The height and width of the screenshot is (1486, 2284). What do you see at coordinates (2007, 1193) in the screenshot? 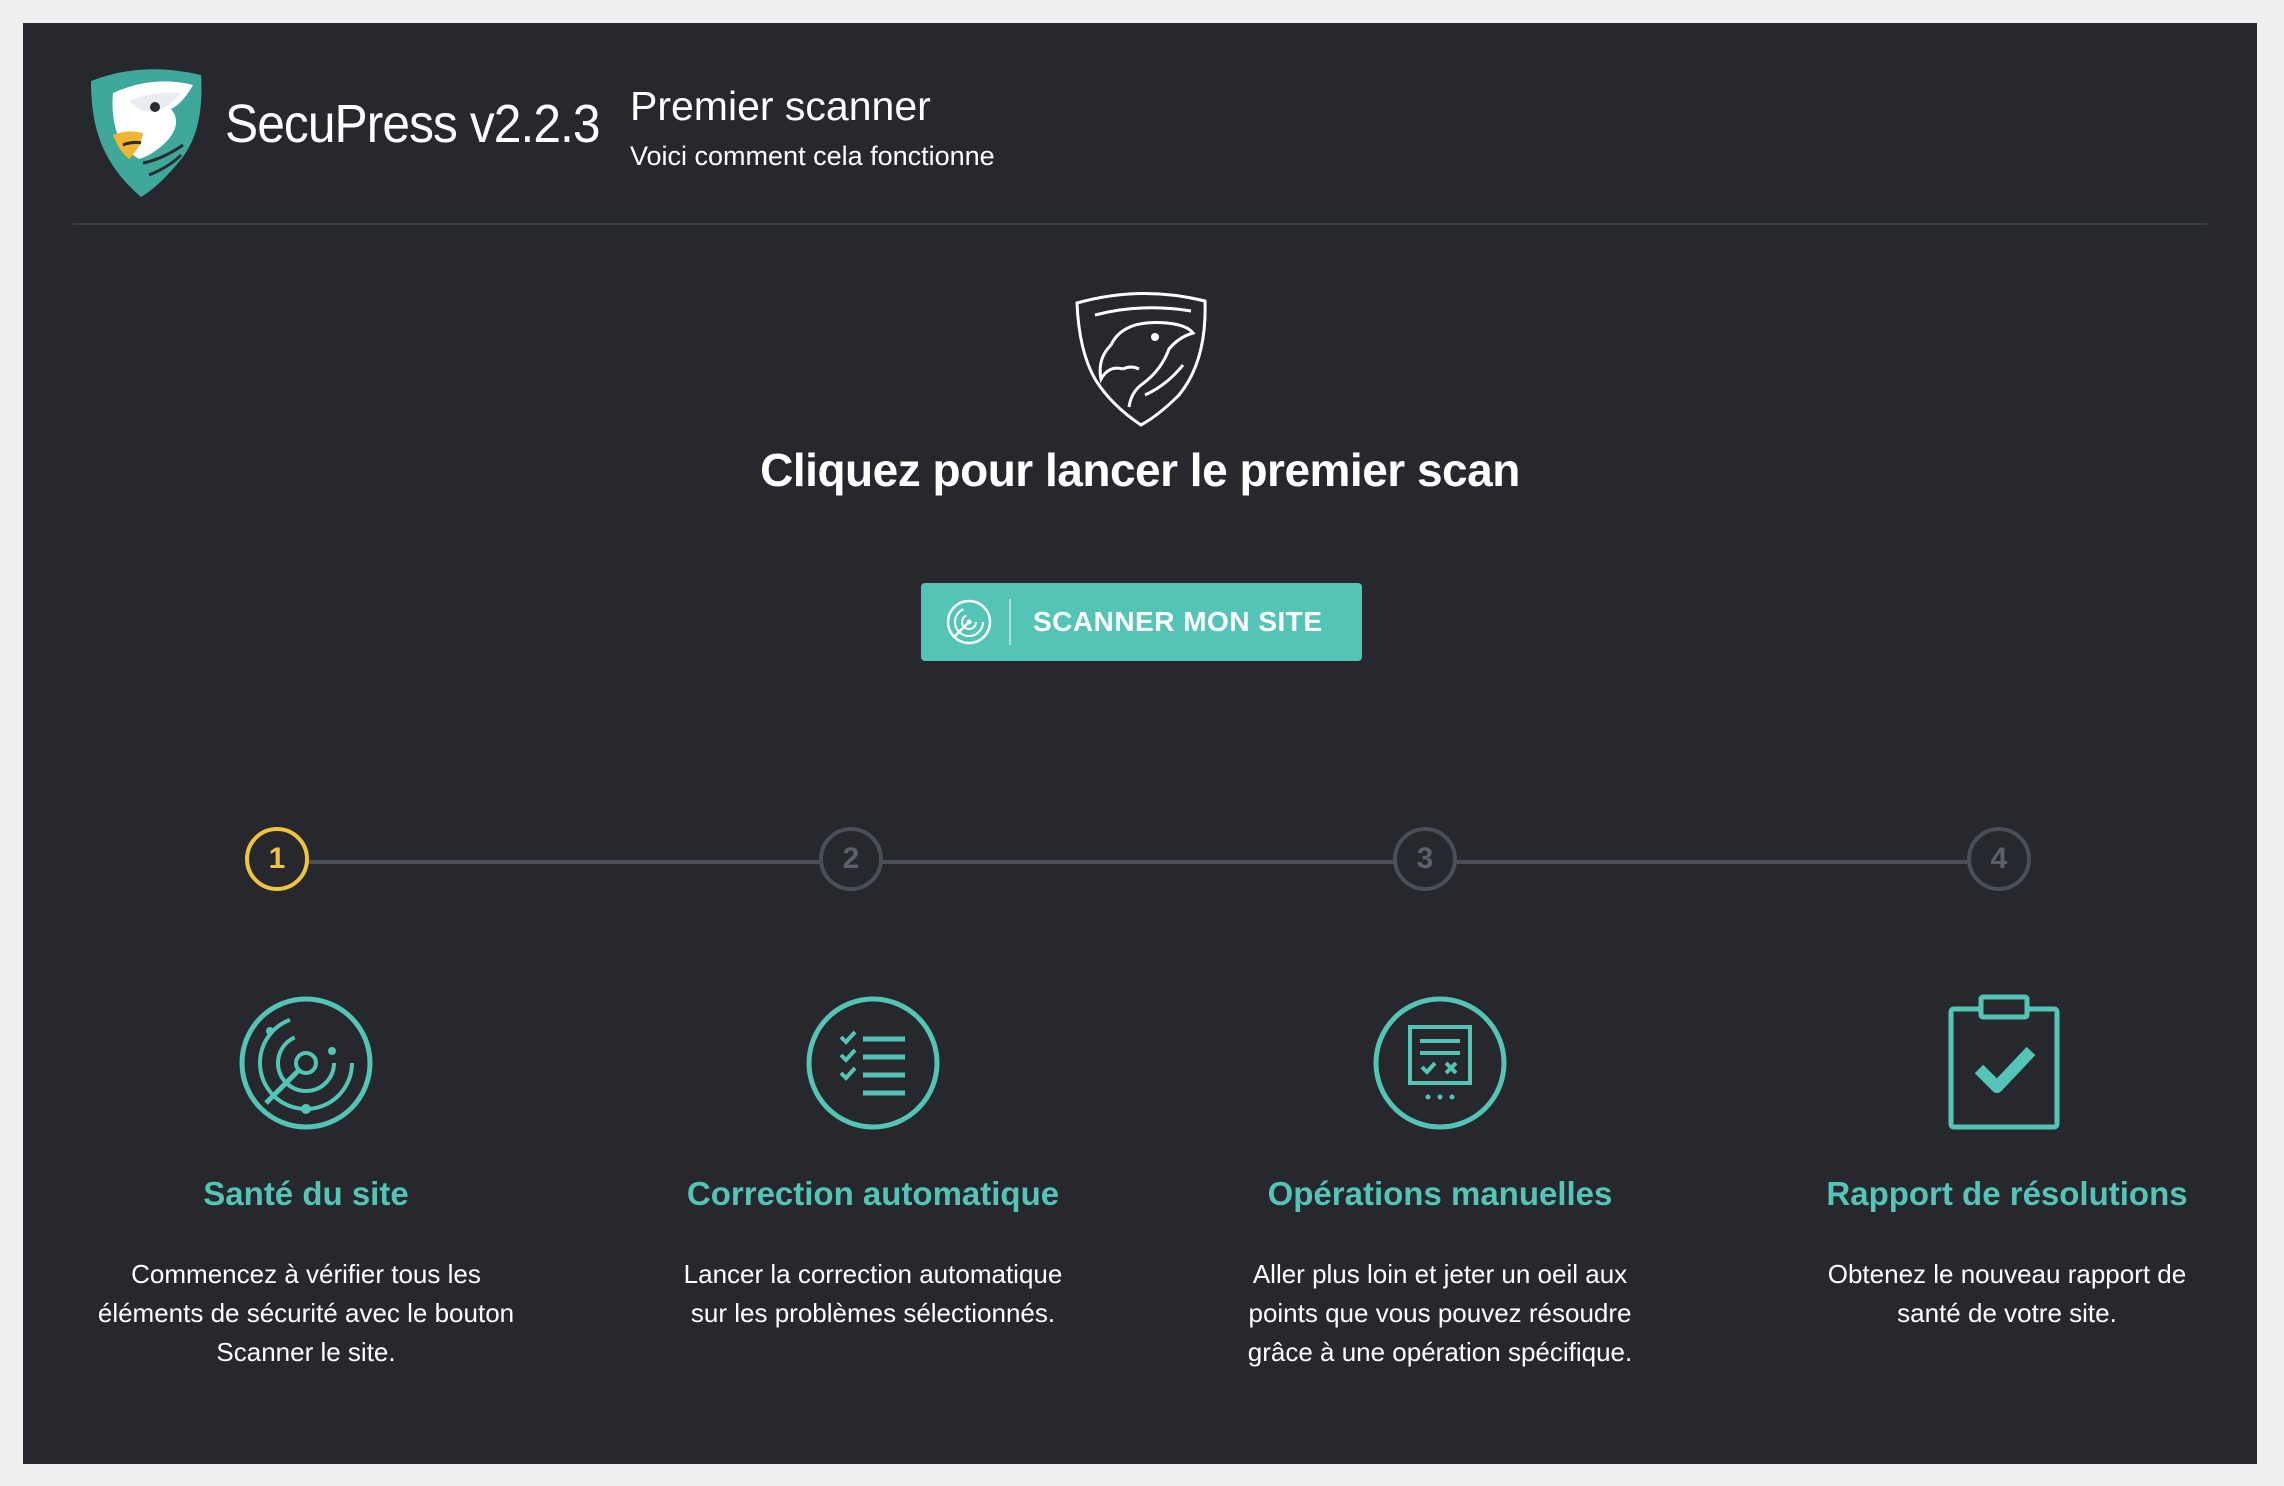
I see `step-title: Rapport de résolutions` at bounding box center [2007, 1193].